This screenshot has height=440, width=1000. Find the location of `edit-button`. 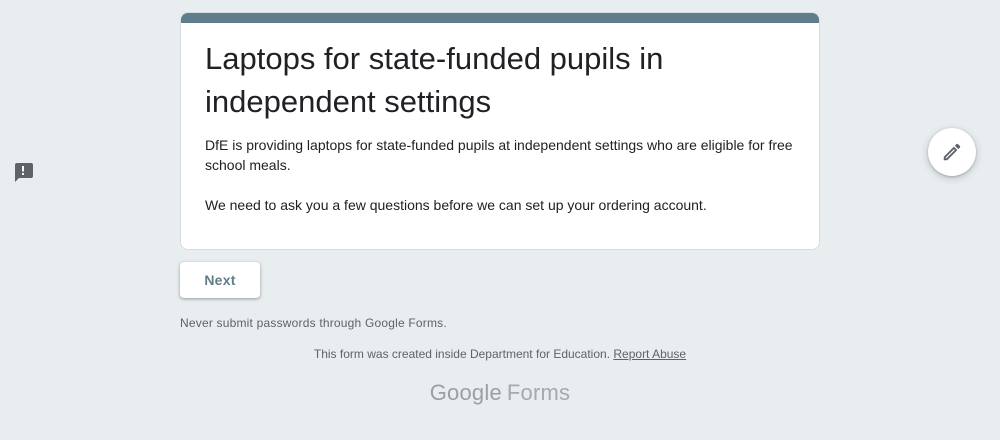

edit-button is located at coordinates (952, 152).